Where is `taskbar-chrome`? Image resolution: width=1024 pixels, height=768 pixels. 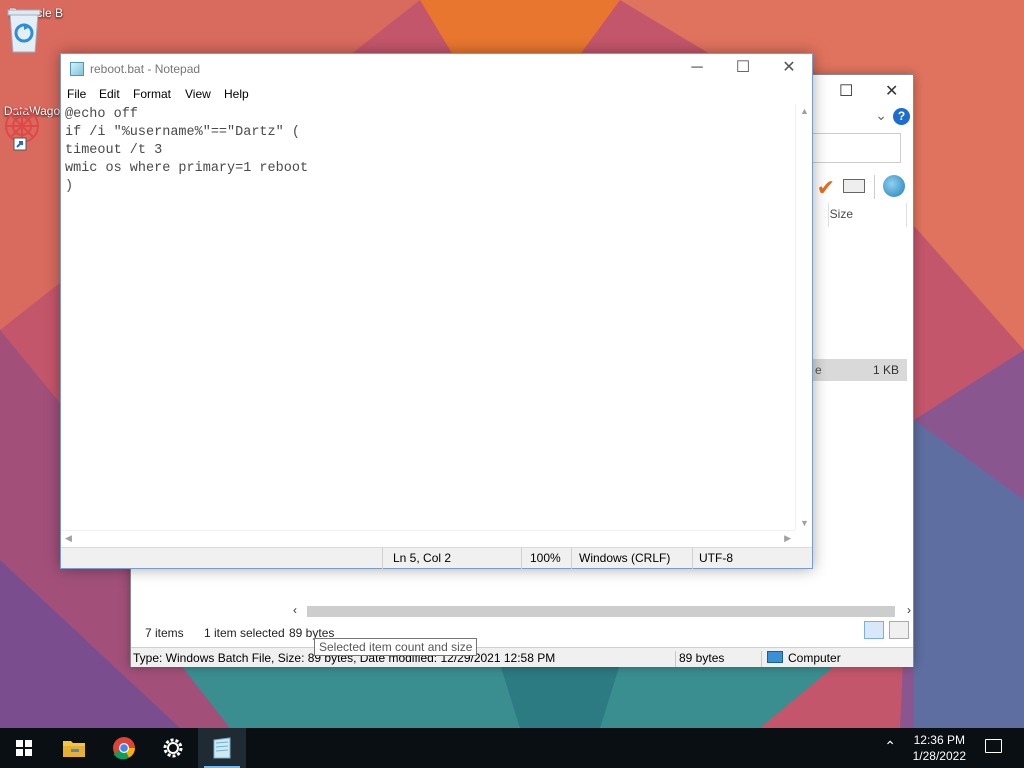 taskbar-chrome is located at coordinates (124, 748).